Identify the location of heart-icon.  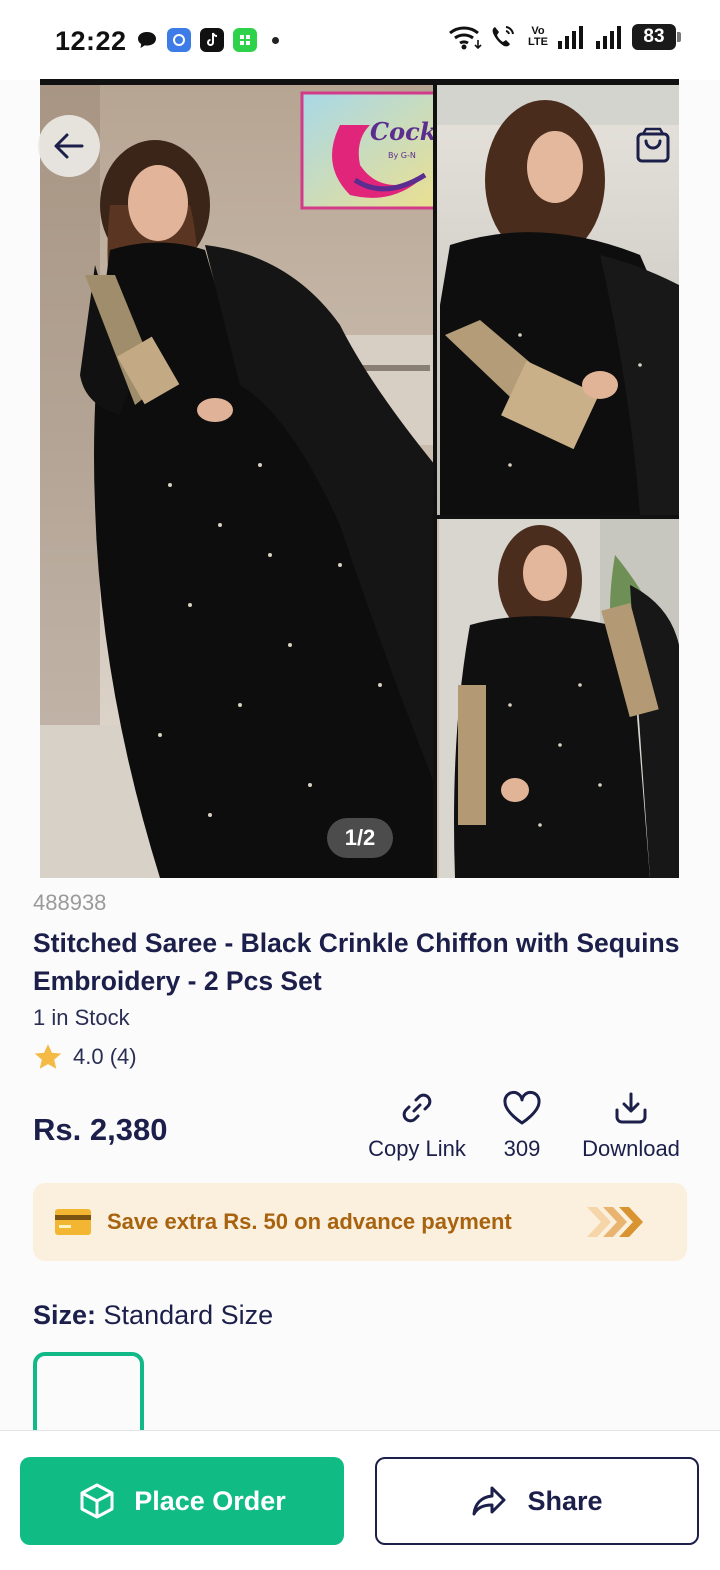
(522, 1108).